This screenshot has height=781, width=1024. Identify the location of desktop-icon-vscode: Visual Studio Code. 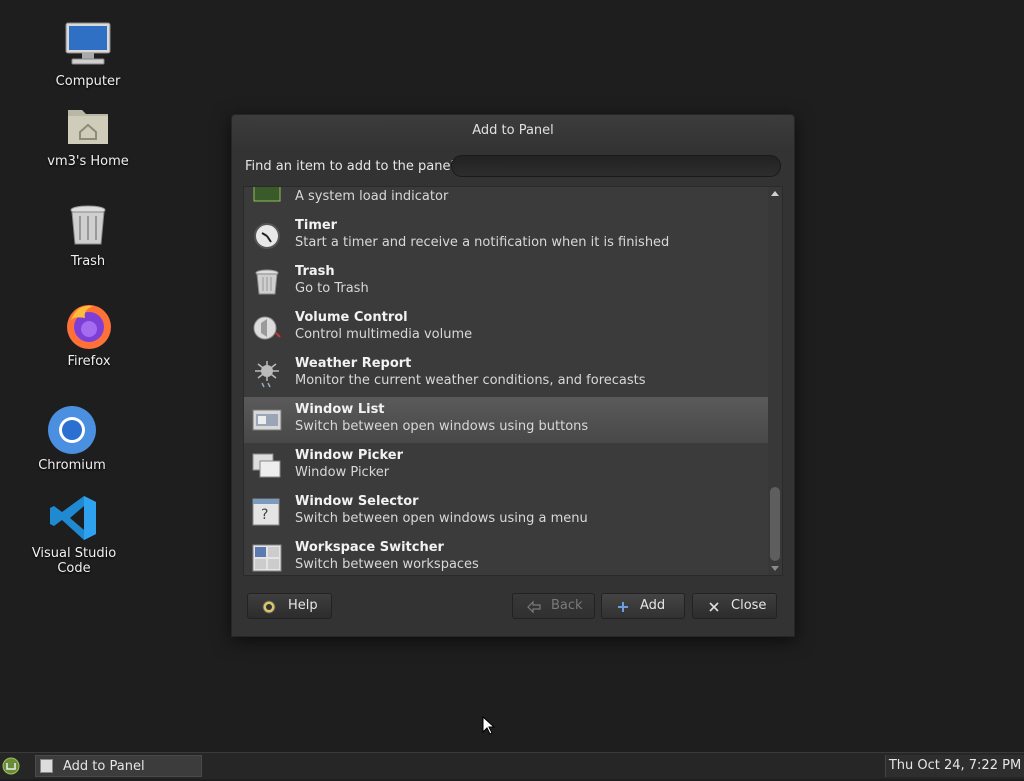
(74, 534).